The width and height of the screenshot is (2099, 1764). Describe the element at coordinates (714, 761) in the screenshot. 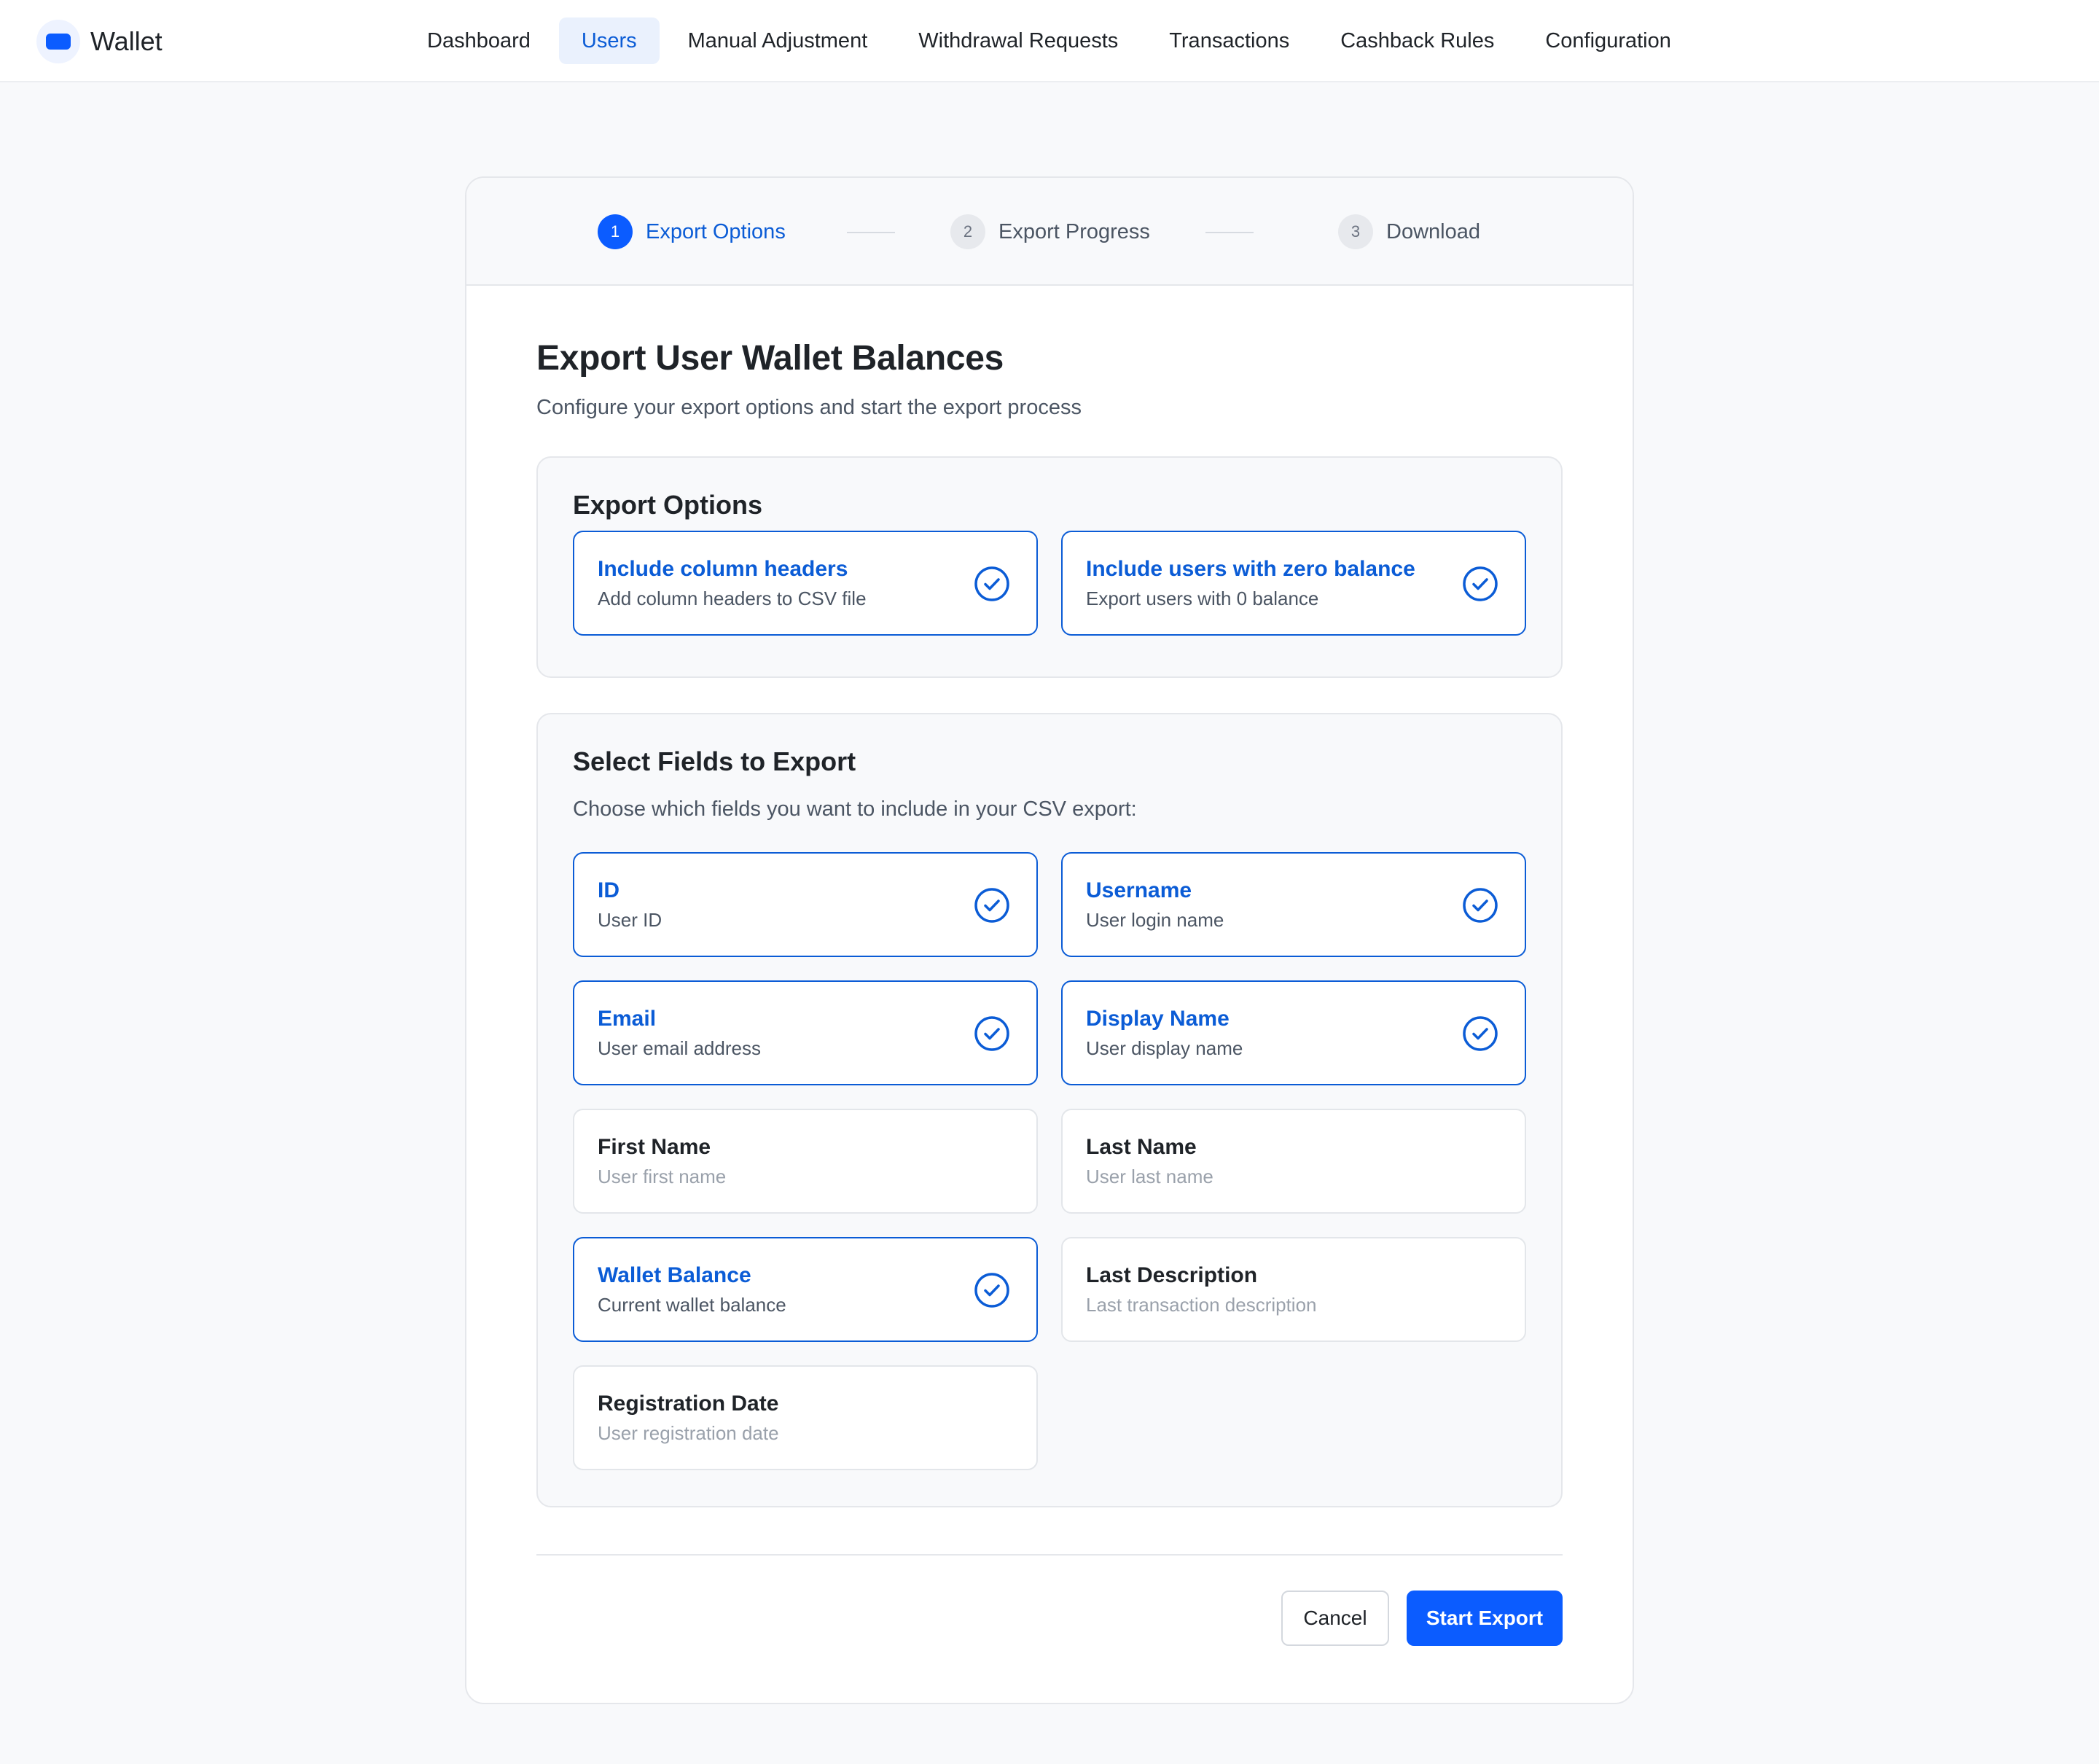

I see `section-title: Select Fields to Export` at that location.